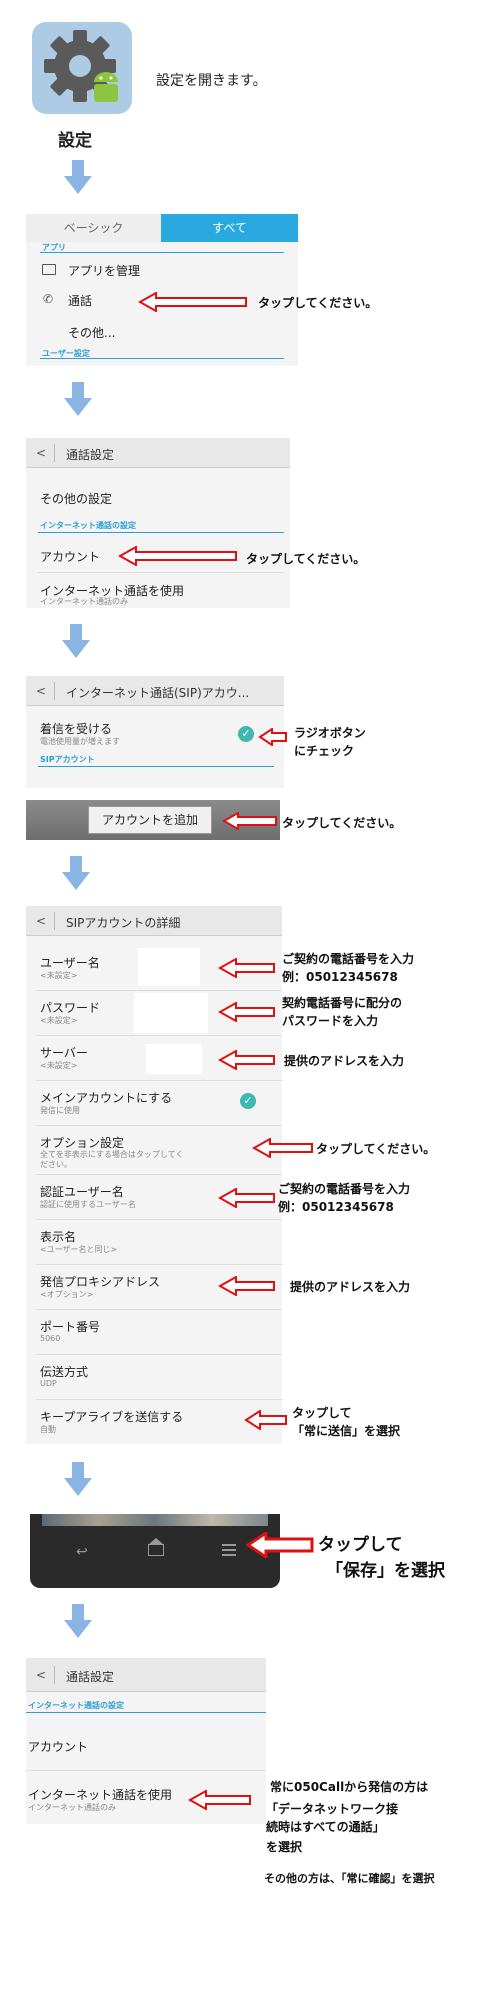 The height and width of the screenshot is (2000, 500). Describe the element at coordinates (106, 87) in the screenshot. I see `android-icon` at that location.